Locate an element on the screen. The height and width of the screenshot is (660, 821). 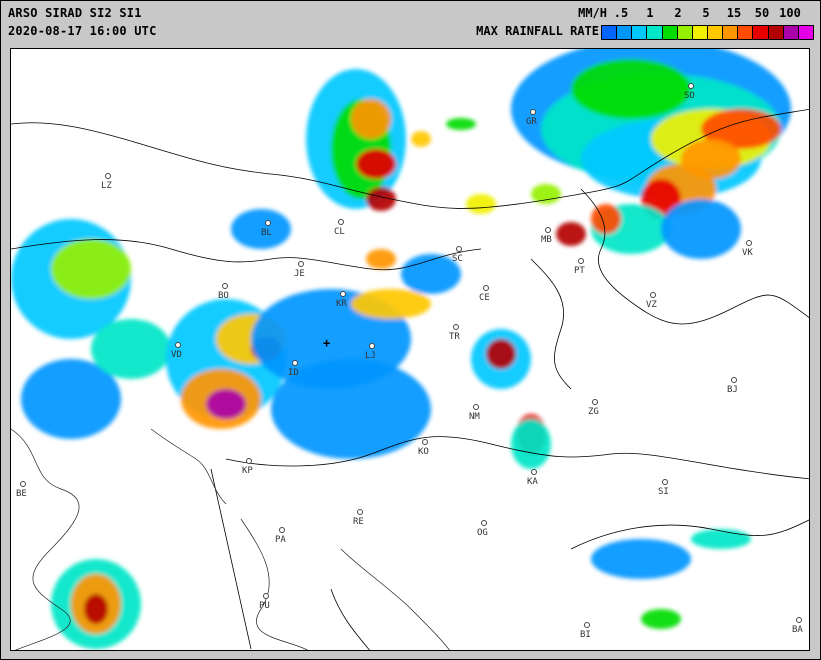
city-code: LZ is located at coordinates (106, 186).